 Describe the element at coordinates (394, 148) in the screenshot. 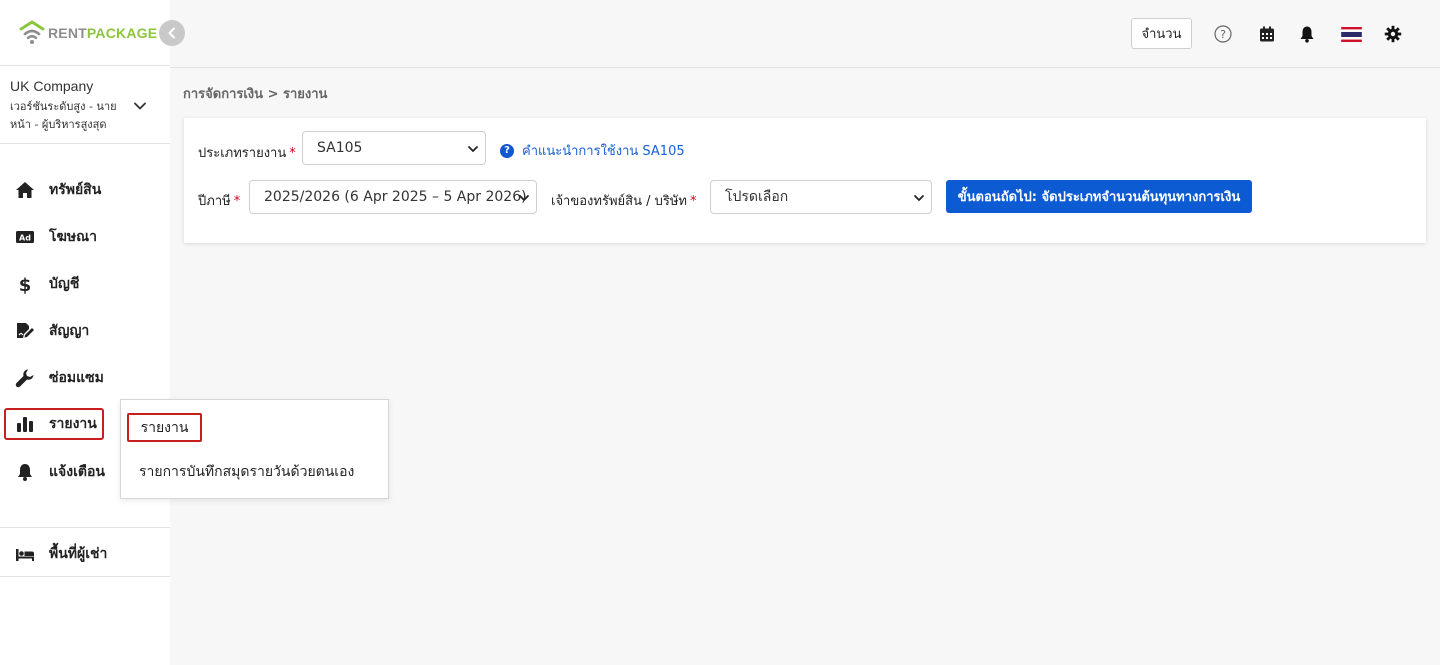

I see `report-type-select: SA105` at that location.